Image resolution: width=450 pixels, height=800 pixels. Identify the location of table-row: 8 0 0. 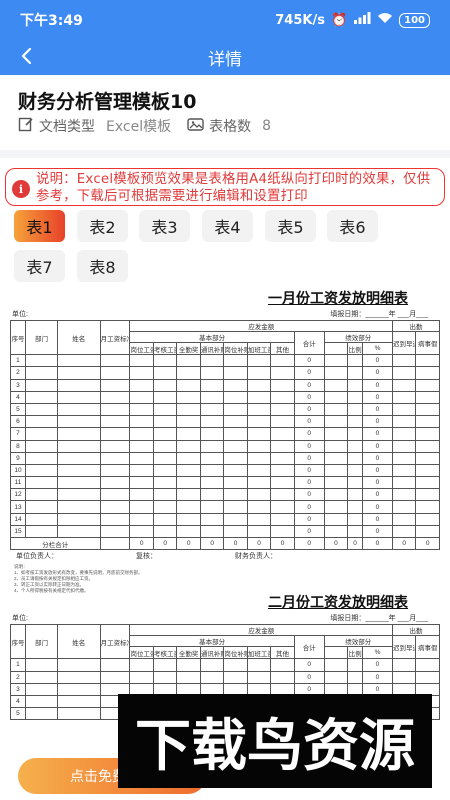
(225, 446).